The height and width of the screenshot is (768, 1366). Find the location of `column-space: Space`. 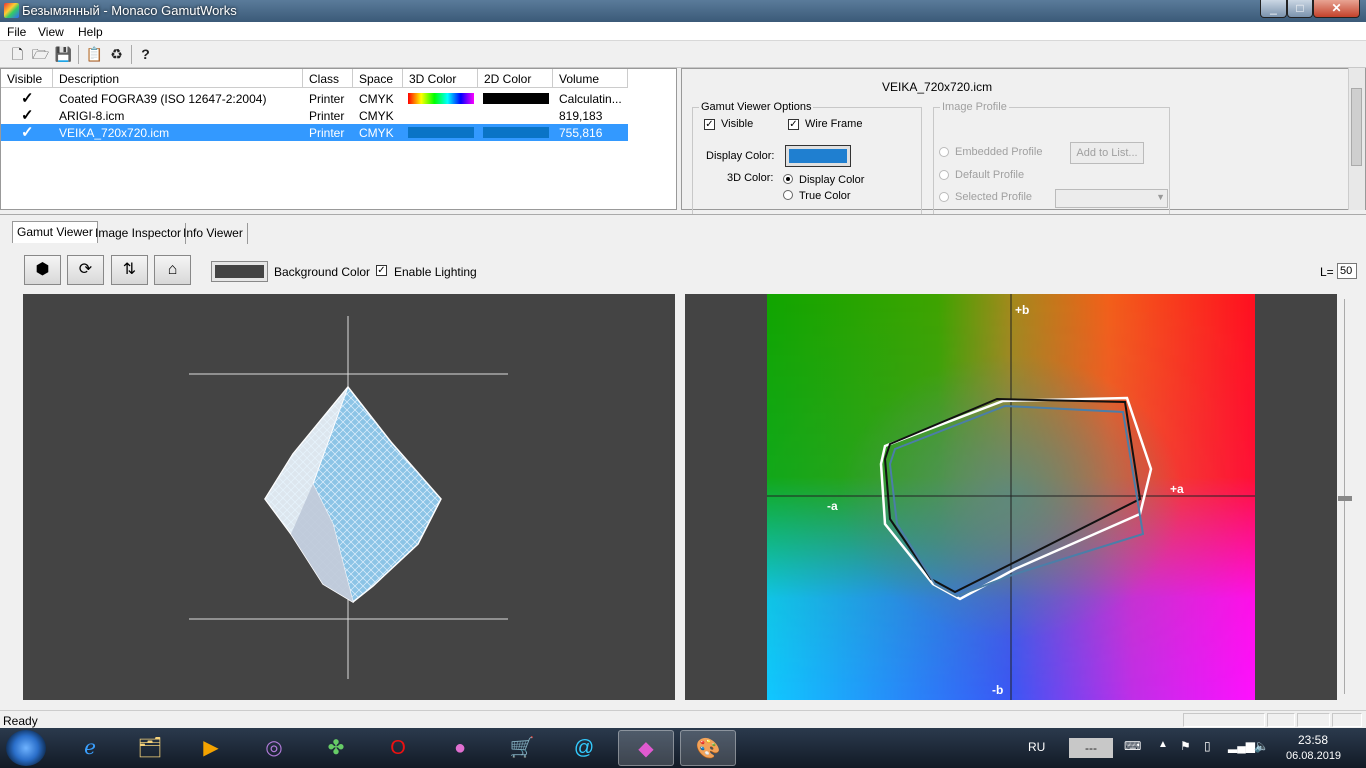

column-space: Space is located at coordinates (378, 78).